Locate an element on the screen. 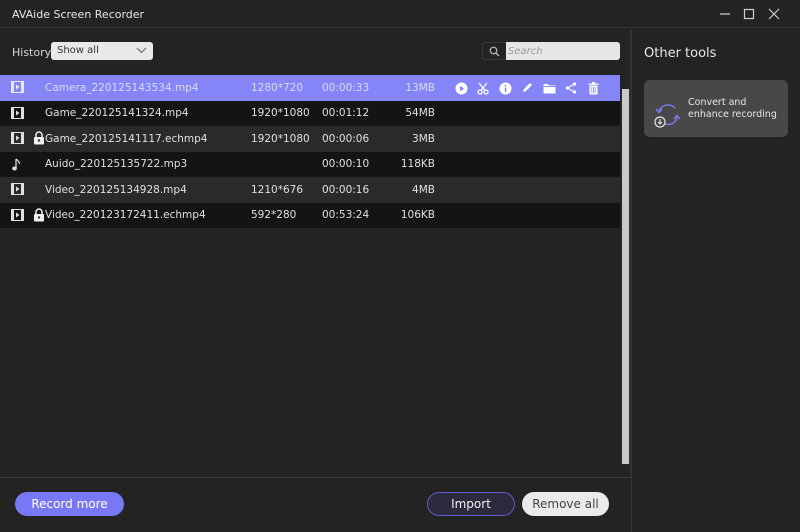  info-button is located at coordinates (505, 88).